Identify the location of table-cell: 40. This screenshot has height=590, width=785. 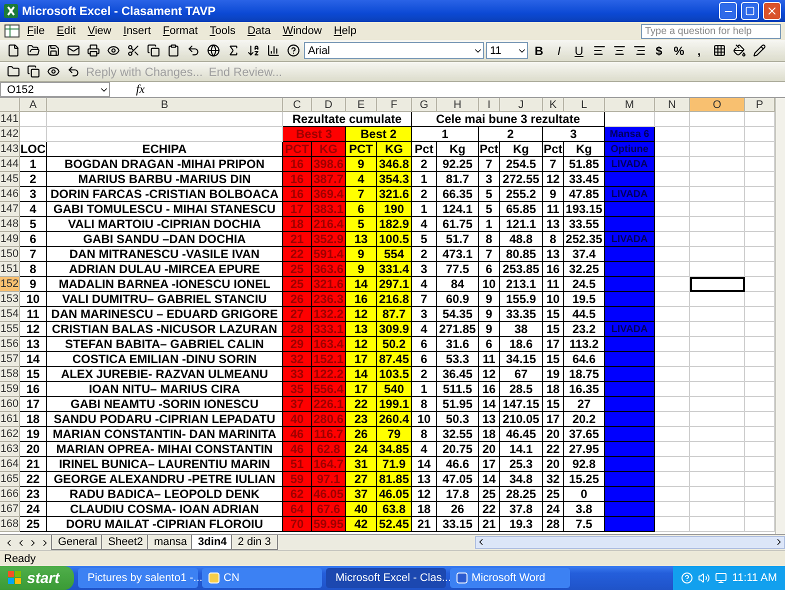
(297, 419).